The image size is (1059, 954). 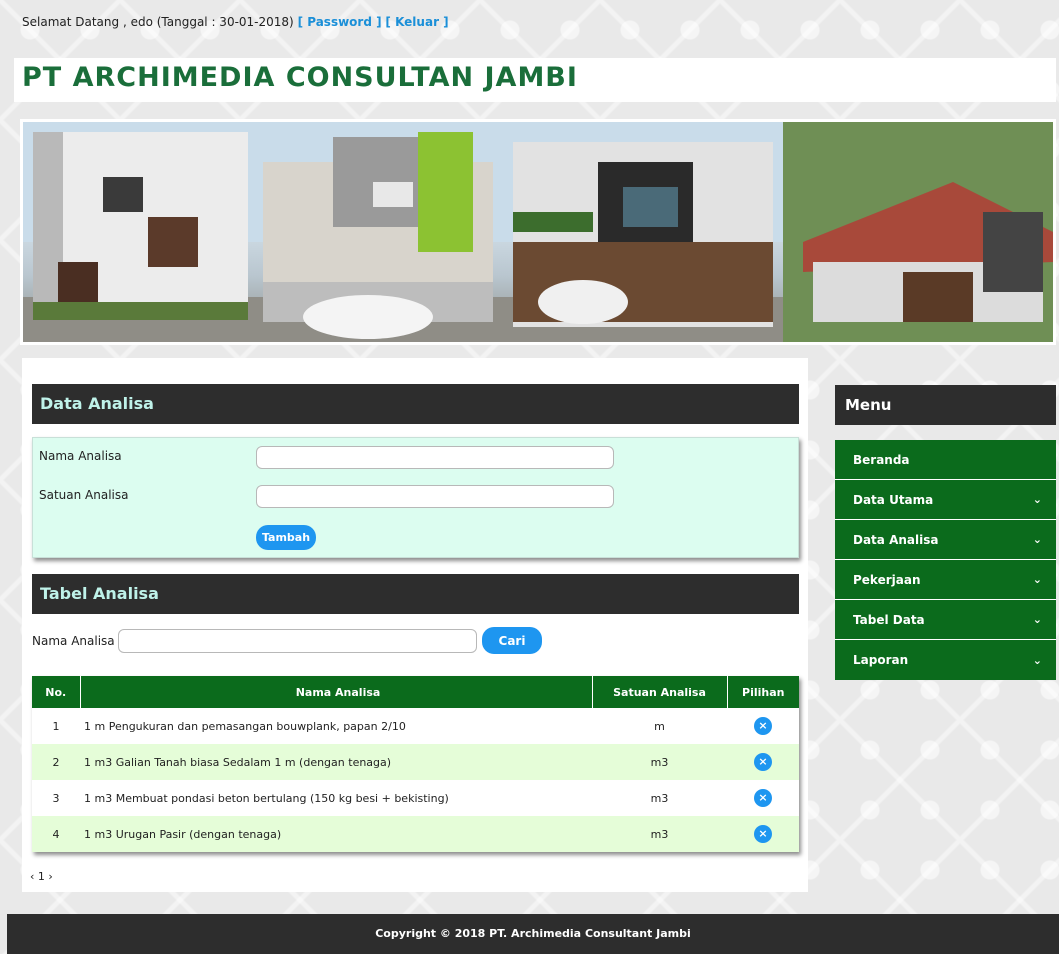 I want to click on cell-satuan: m, so click(x=659, y=726).